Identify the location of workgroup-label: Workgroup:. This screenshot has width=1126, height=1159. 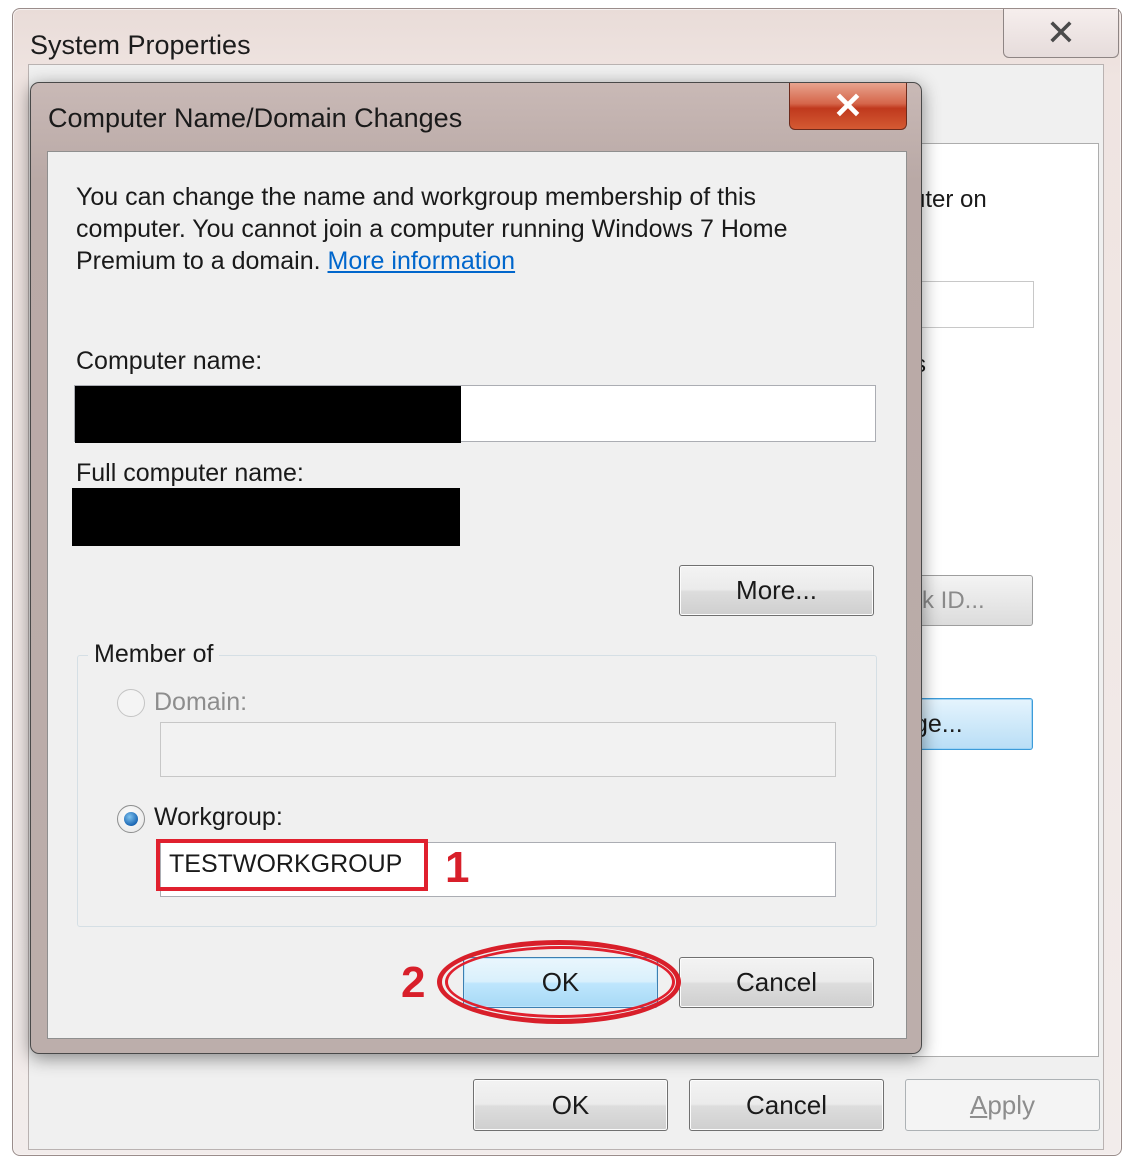
(218, 817).